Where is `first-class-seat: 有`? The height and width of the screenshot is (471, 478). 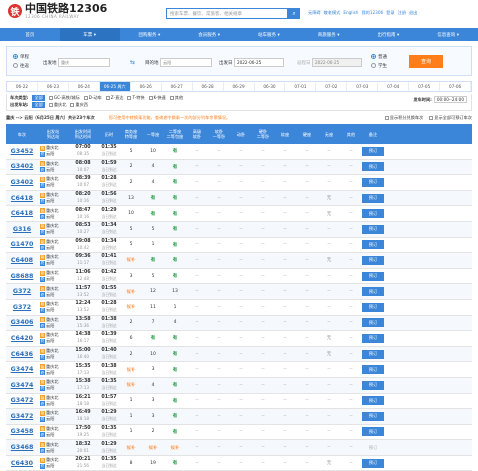 first-class-seat: 有 is located at coordinates (153, 260).